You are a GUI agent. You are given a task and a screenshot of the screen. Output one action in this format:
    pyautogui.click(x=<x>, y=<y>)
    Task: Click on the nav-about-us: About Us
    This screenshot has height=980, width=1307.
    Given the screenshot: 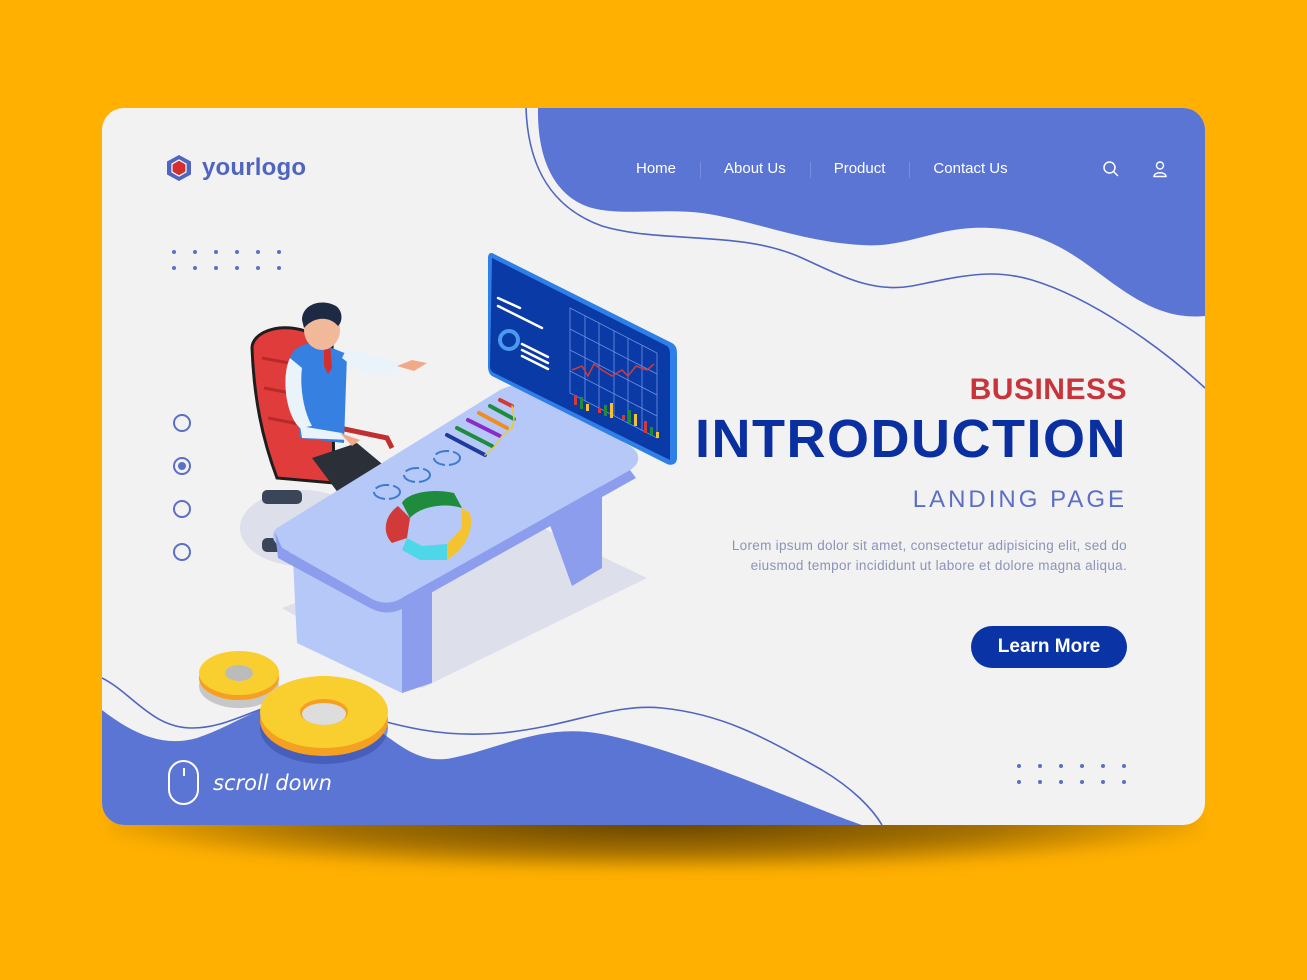 What is the action you would take?
    pyautogui.click(x=755, y=169)
    